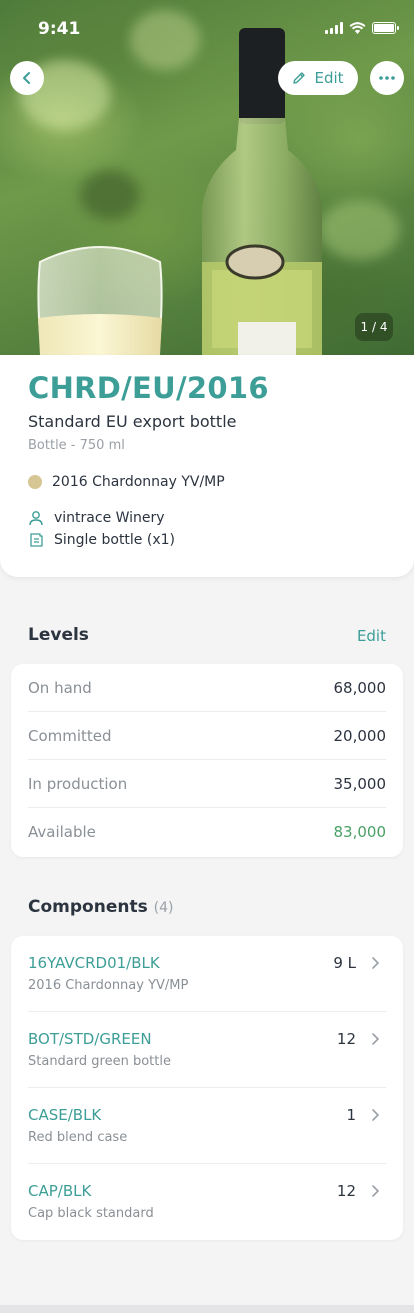  I want to click on component-code: CASE/BLK, so click(65, 1115).